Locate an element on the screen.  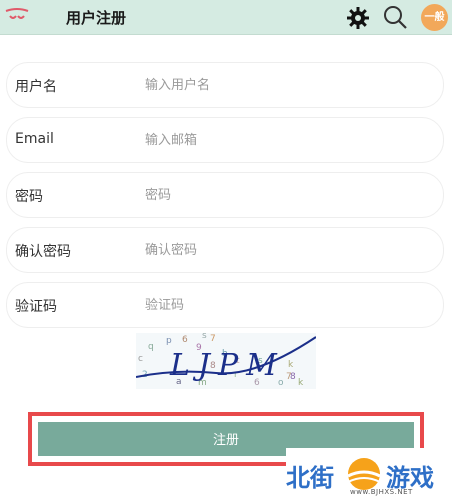
username-label: 用户名 is located at coordinates (36, 87).